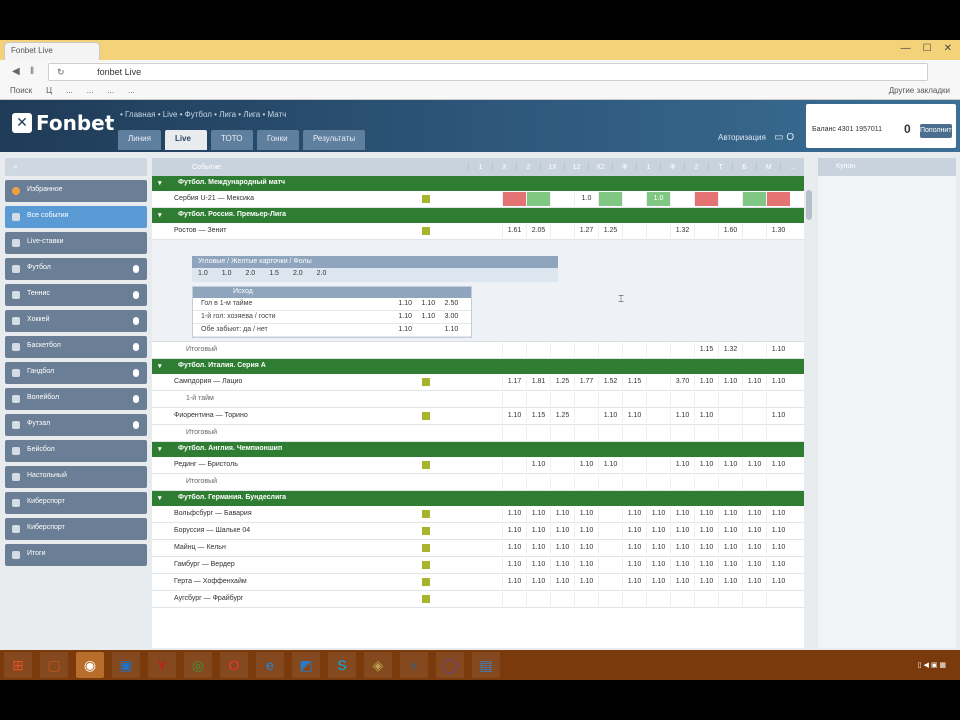  What do you see at coordinates (744, 167) in the screenshot?
I see `column-header: Б` at bounding box center [744, 167].